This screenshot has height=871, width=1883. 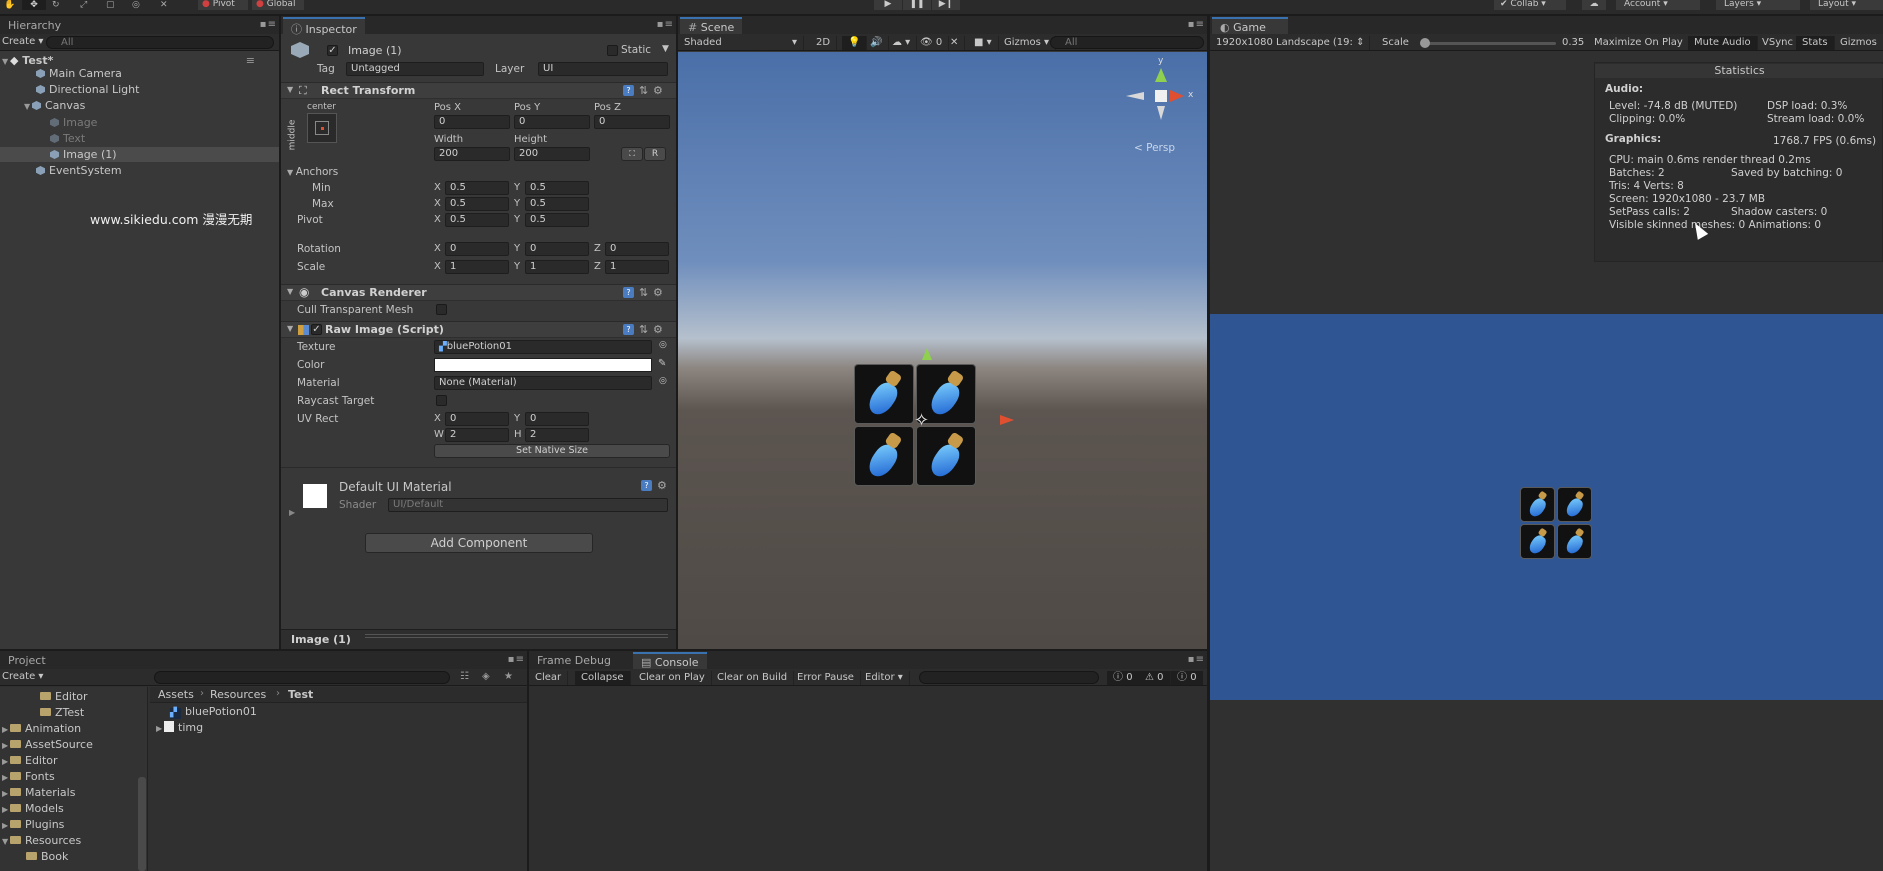 I want to click on asset-item-timg: ▶ timg, so click(x=179, y=727).